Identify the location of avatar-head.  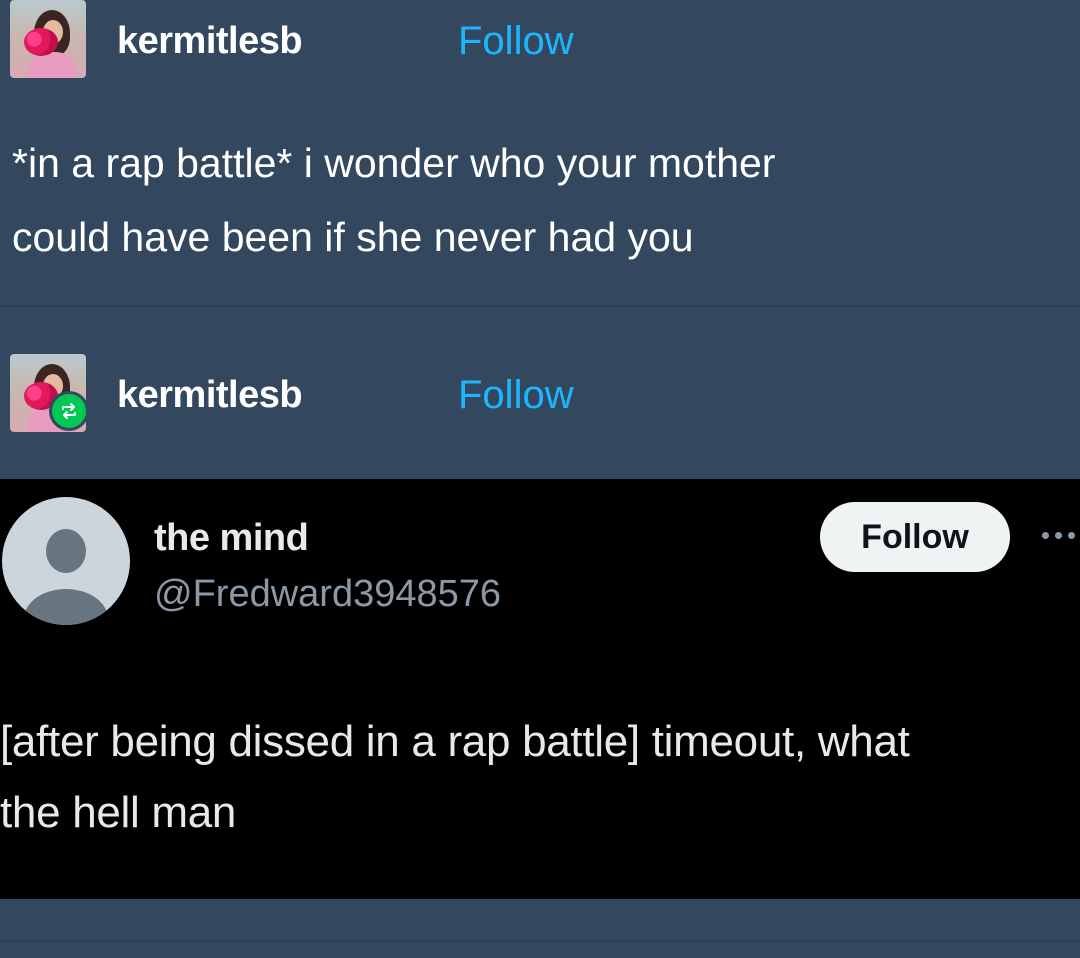
(66, 551).